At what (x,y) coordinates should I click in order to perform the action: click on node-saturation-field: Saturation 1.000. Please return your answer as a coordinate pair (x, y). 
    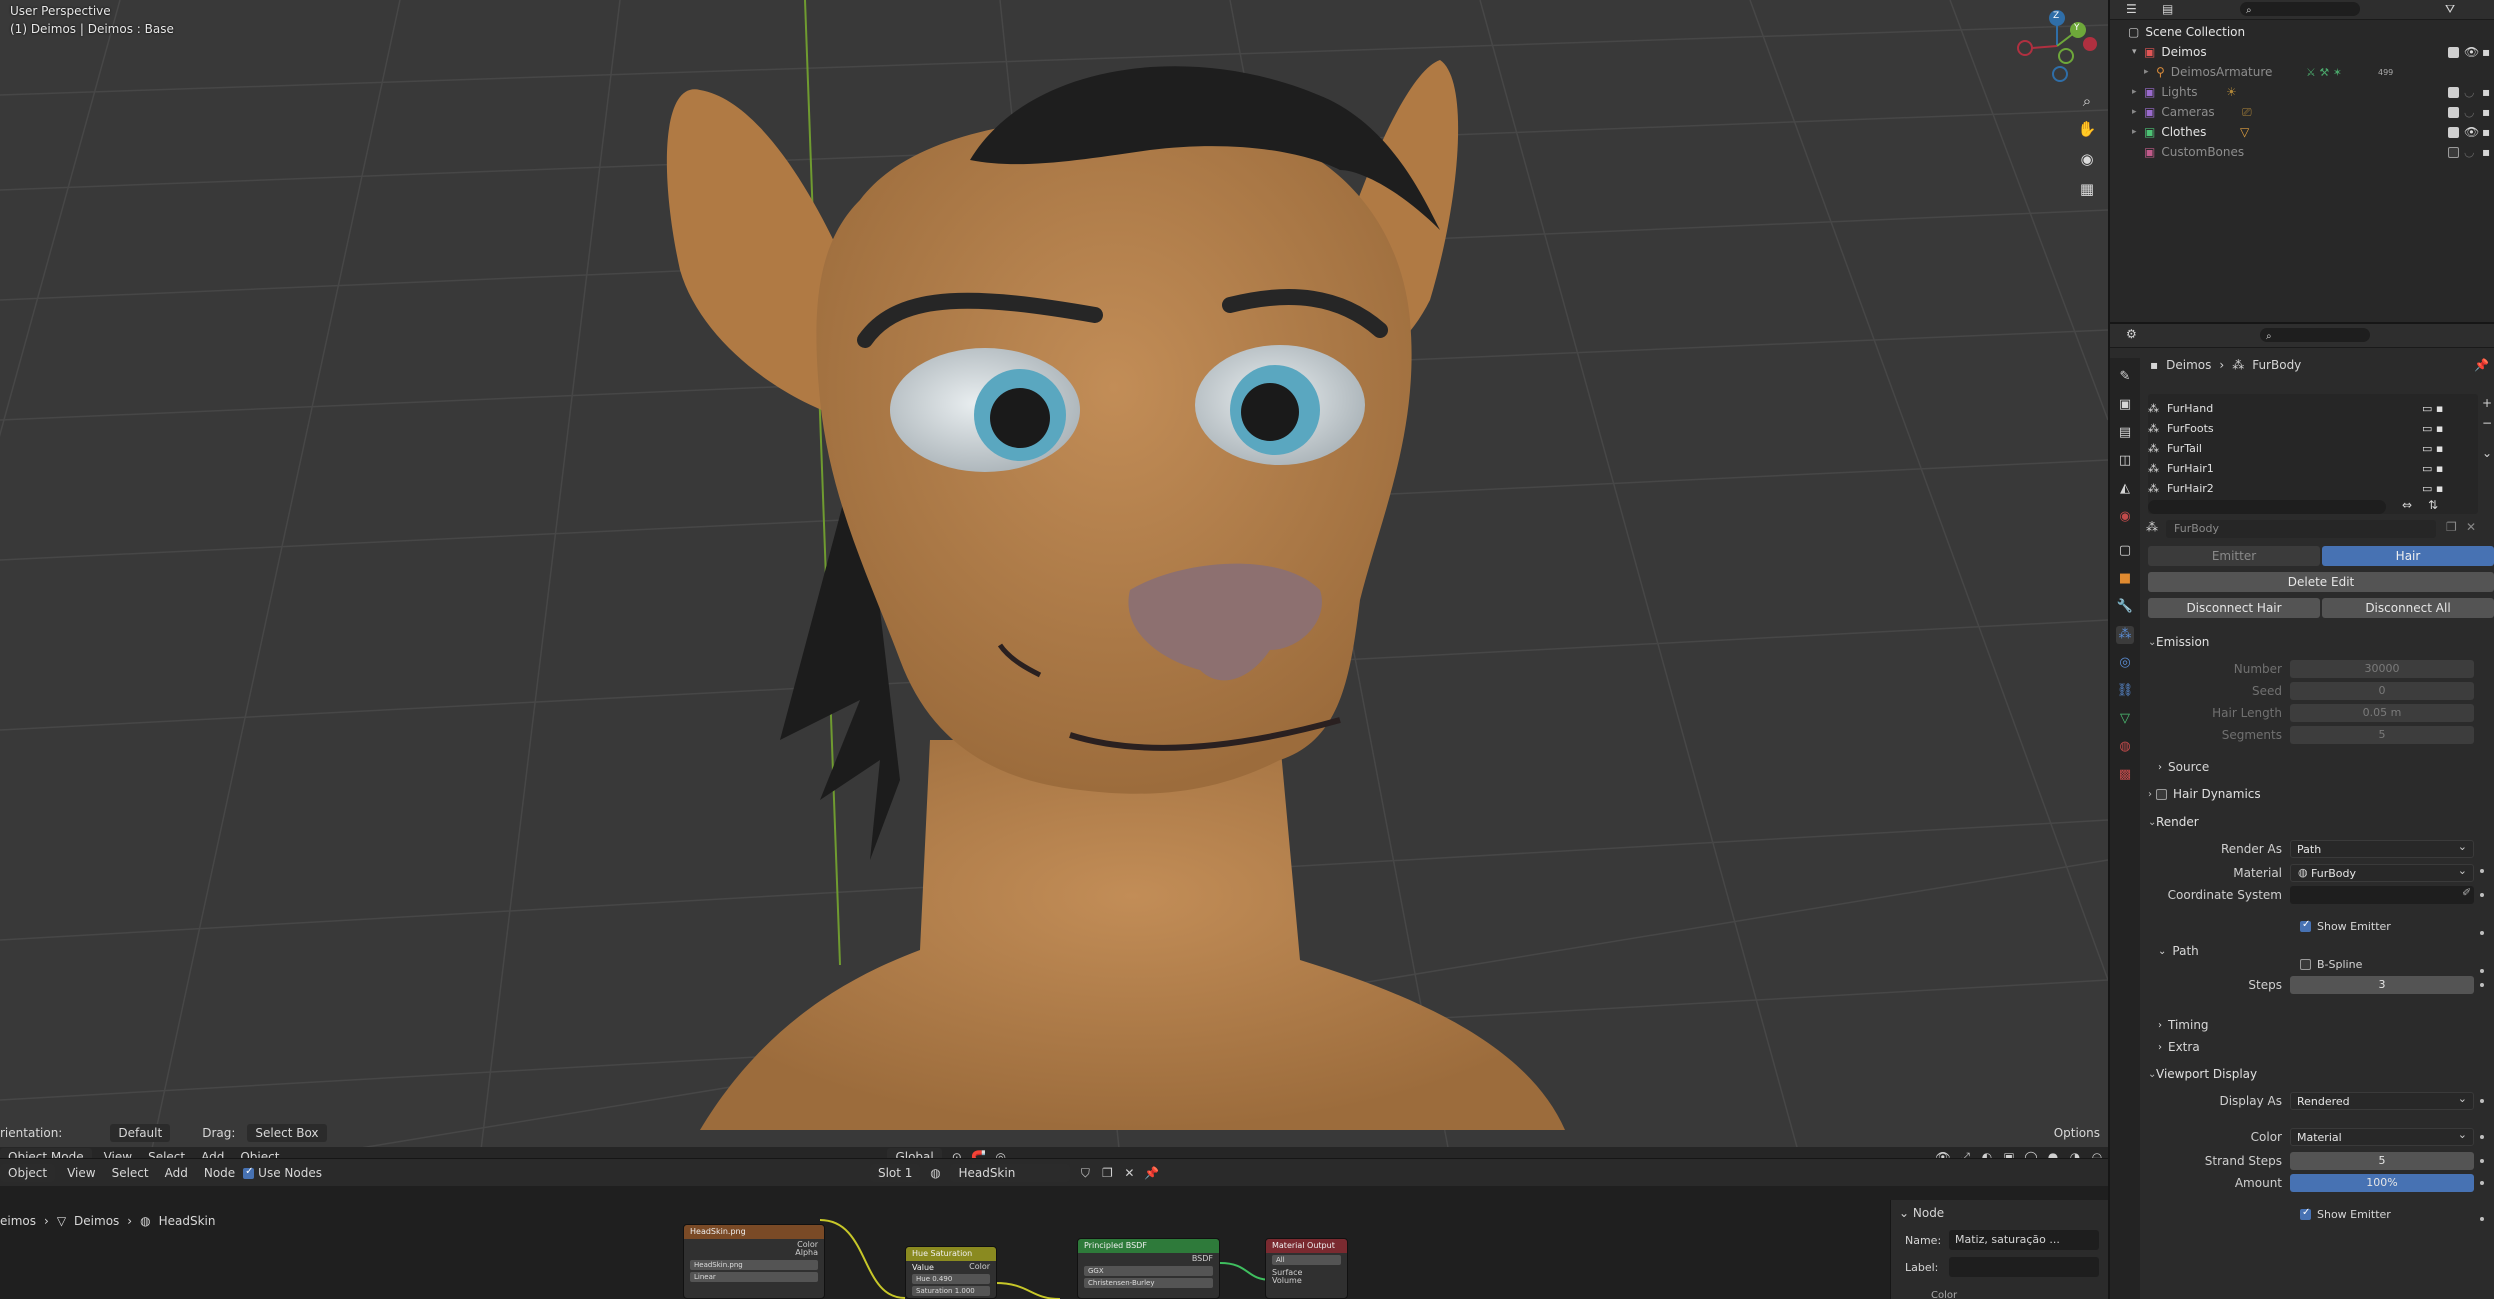
    Looking at the image, I should click on (951, 1291).